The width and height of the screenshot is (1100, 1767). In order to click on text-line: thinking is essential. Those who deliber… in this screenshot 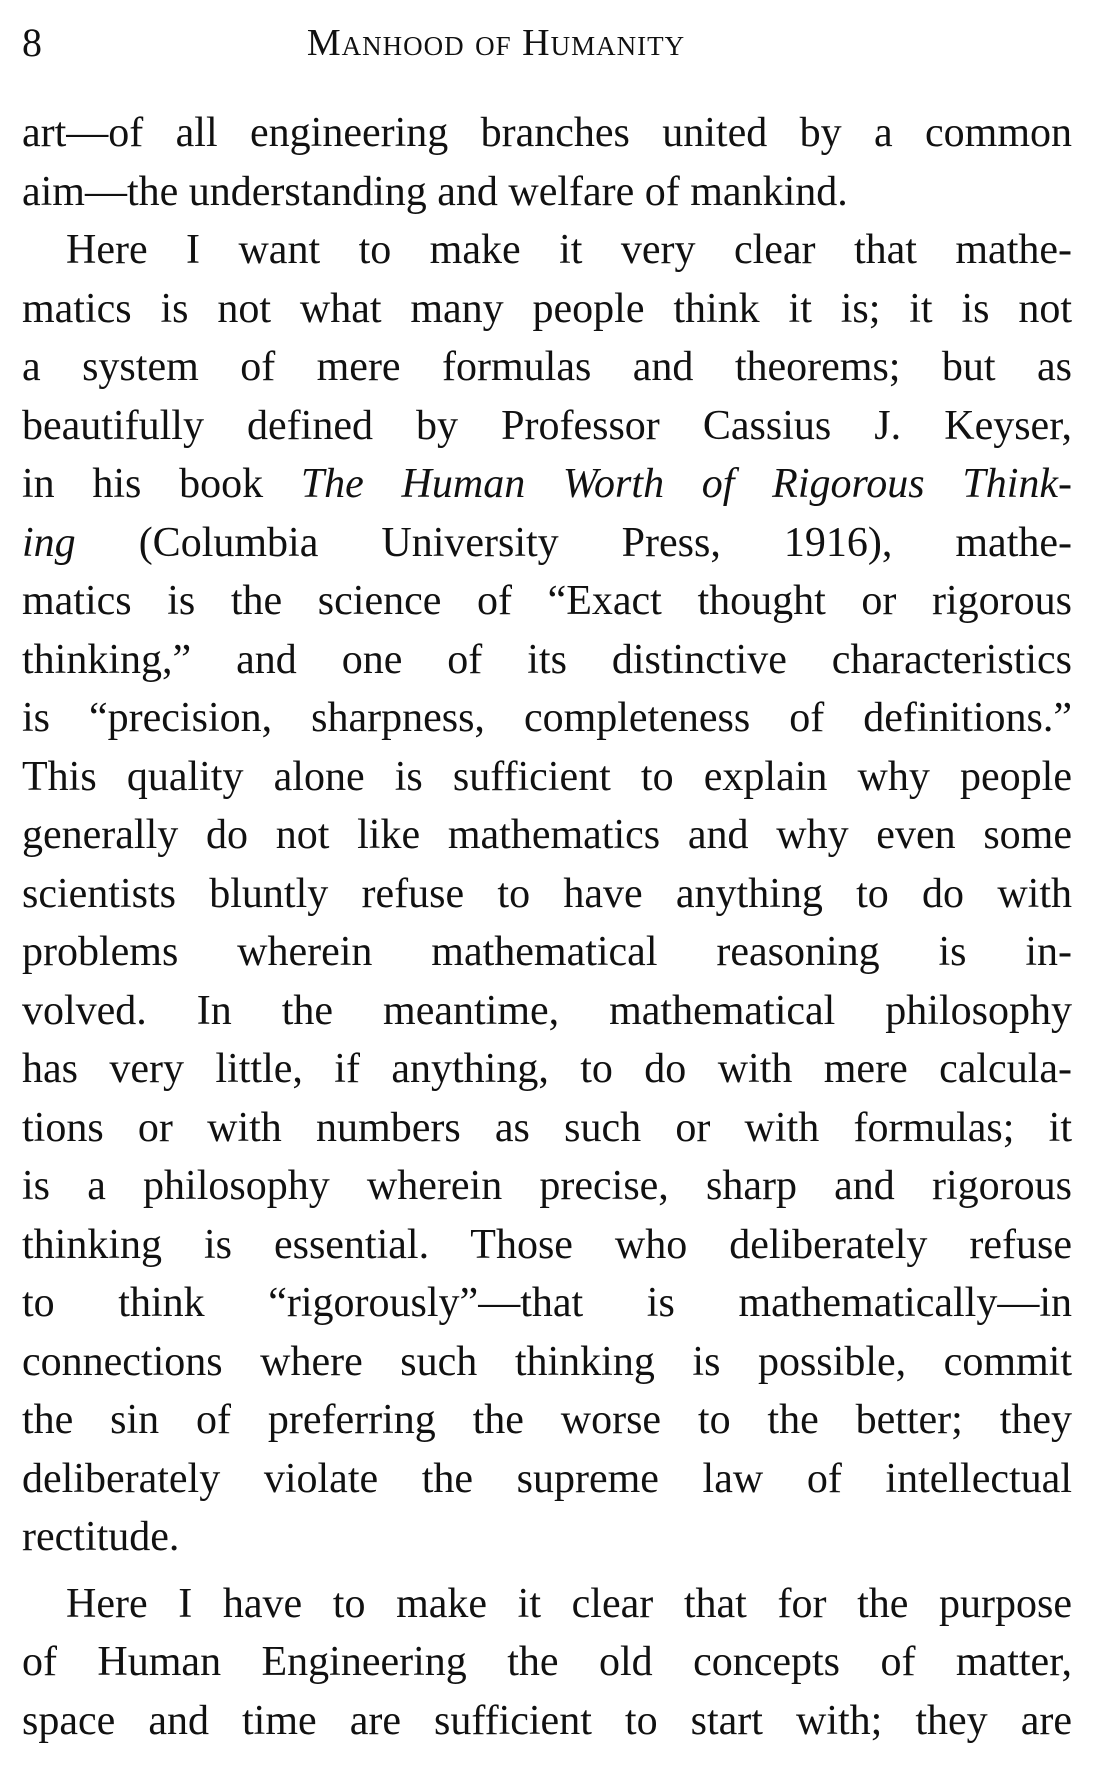, I will do `click(547, 1244)`.